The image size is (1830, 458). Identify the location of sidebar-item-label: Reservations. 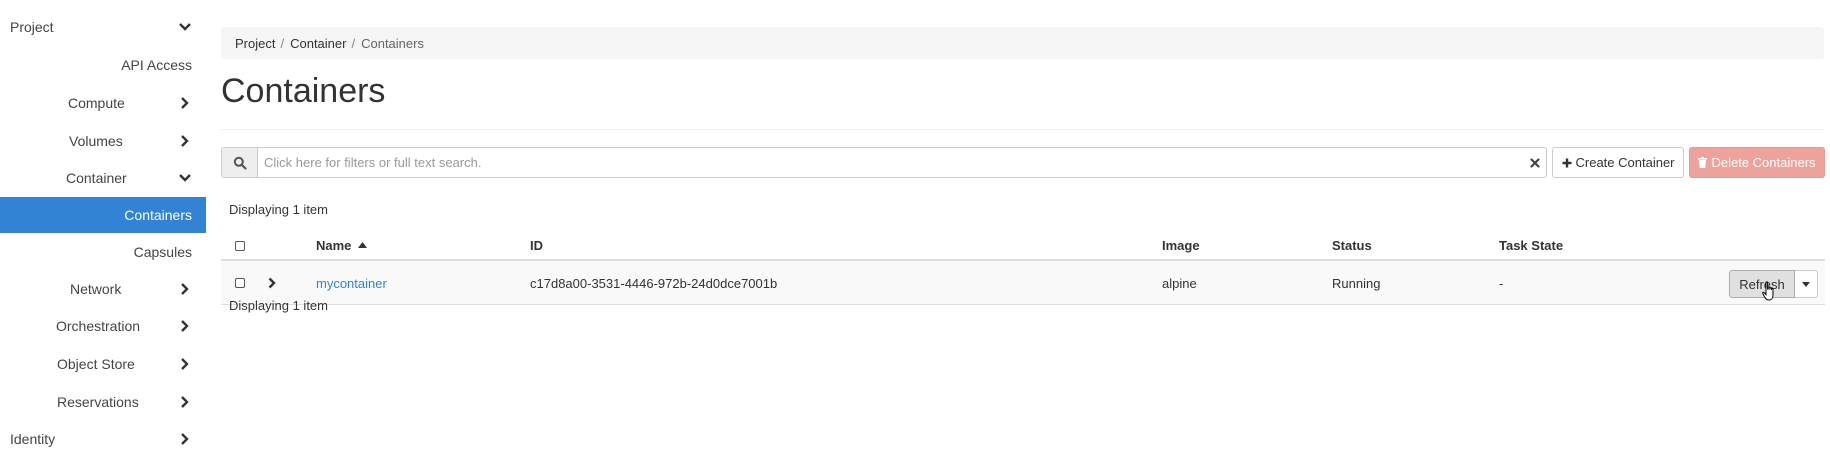
(98, 402).